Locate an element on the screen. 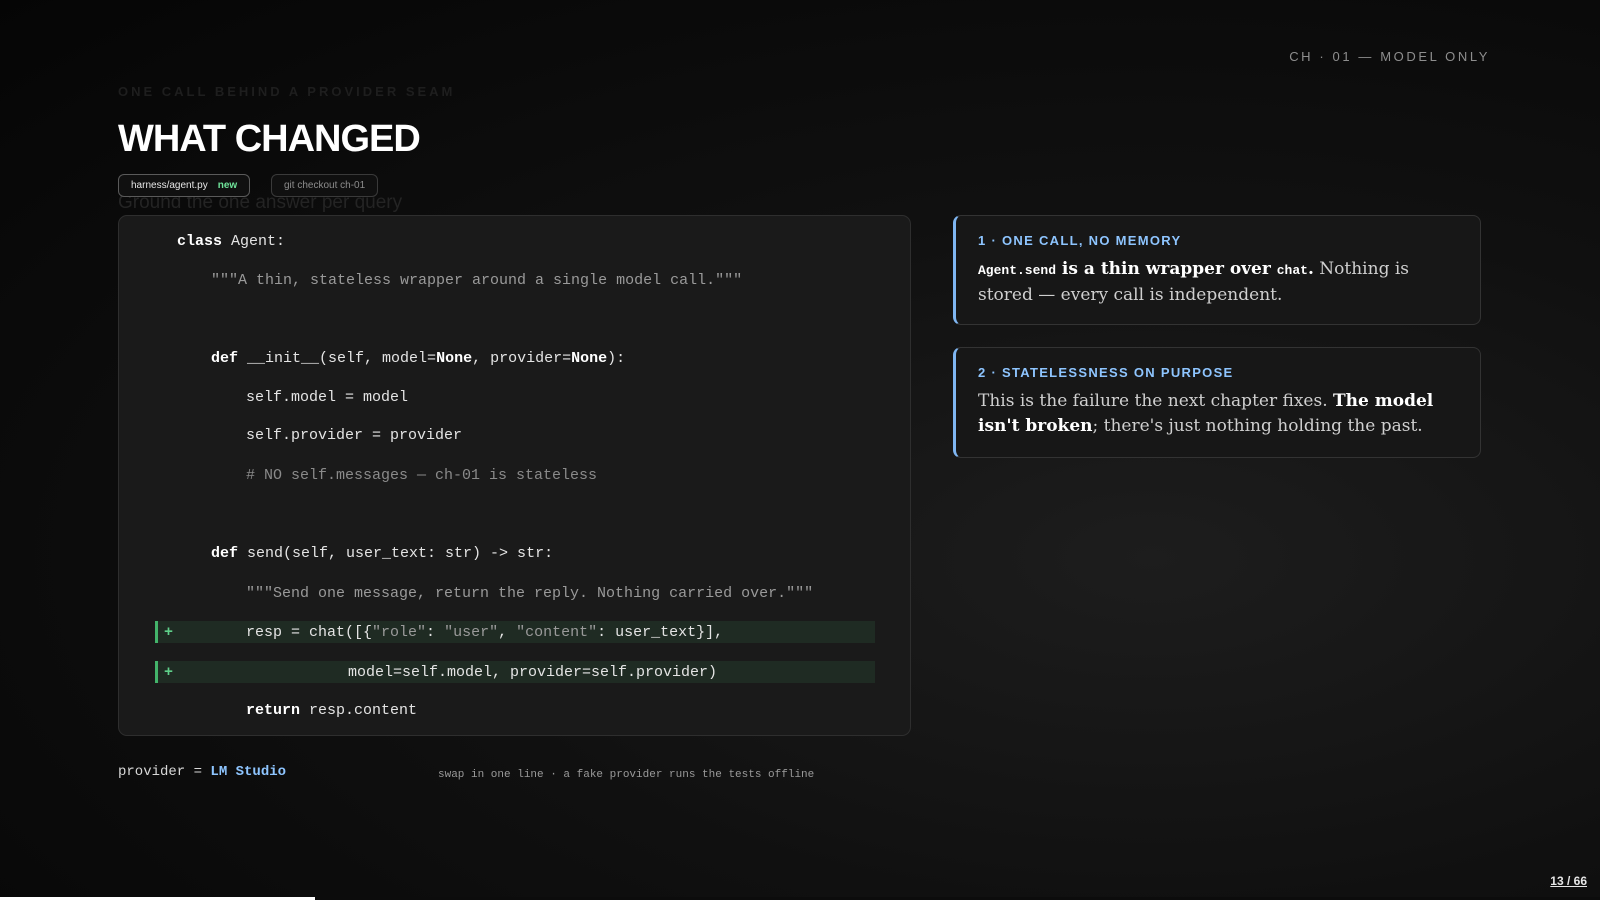  code-string: "user" is located at coordinates (471, 632).